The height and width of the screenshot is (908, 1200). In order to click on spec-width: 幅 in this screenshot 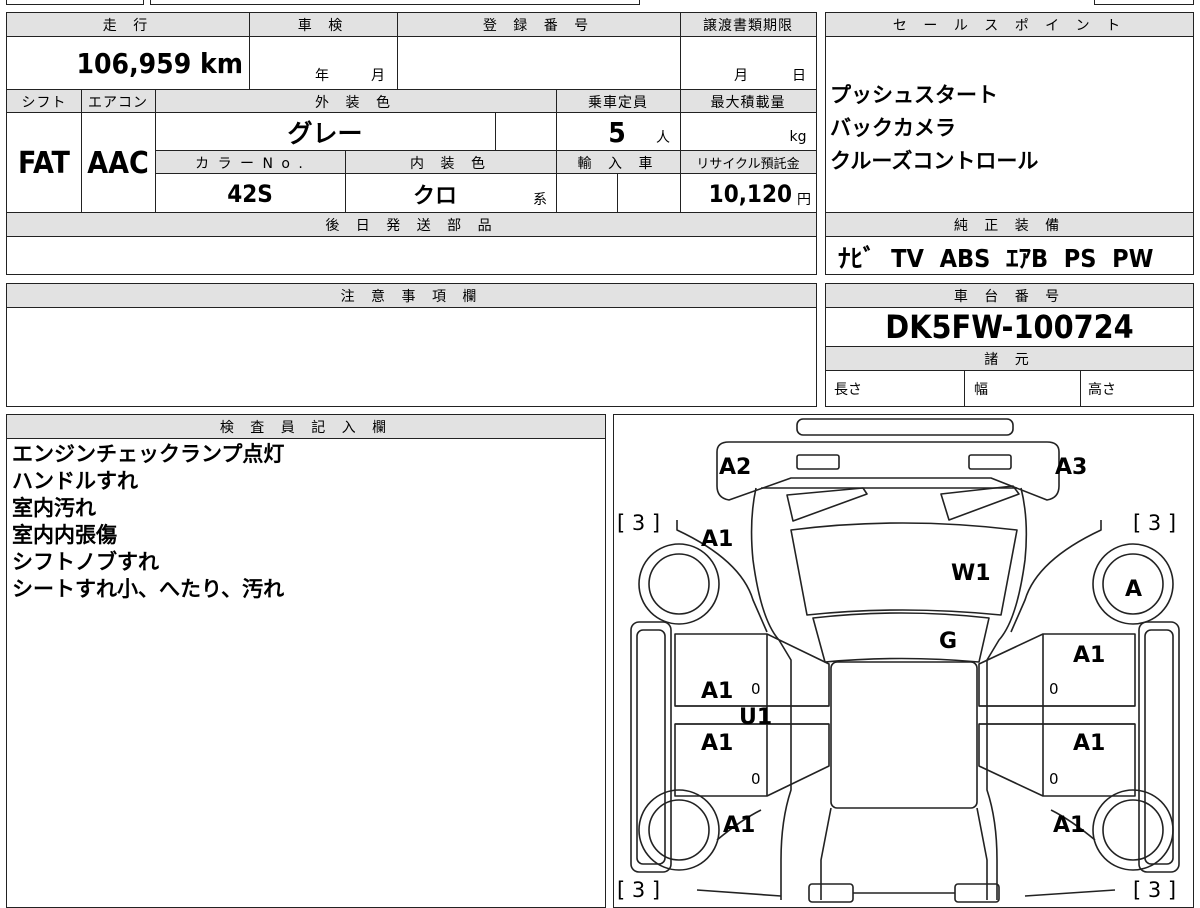, I will do `click(981, 390)`.